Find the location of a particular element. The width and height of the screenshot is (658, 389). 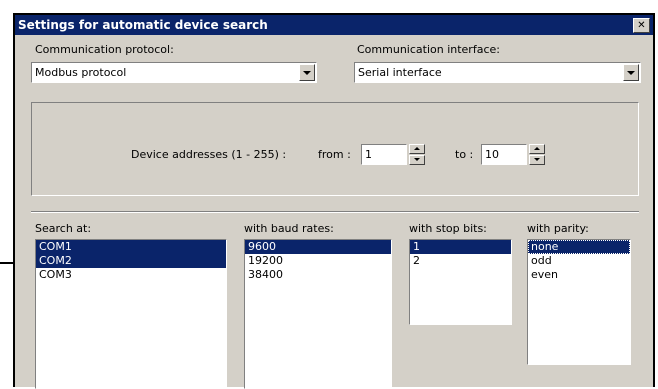

parity-label: with parity: is located at coordinates (558, 228).